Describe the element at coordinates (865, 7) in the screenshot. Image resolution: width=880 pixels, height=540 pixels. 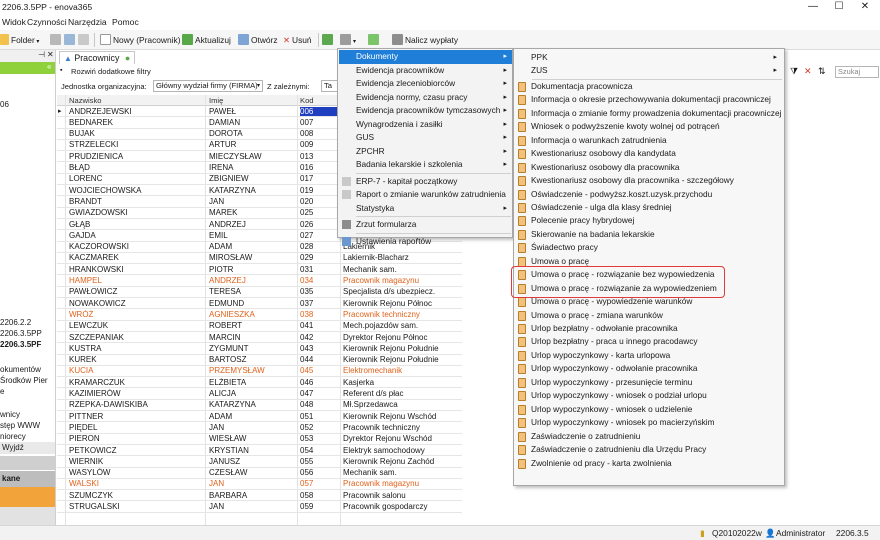
I see `close-button: ✕` at that location.